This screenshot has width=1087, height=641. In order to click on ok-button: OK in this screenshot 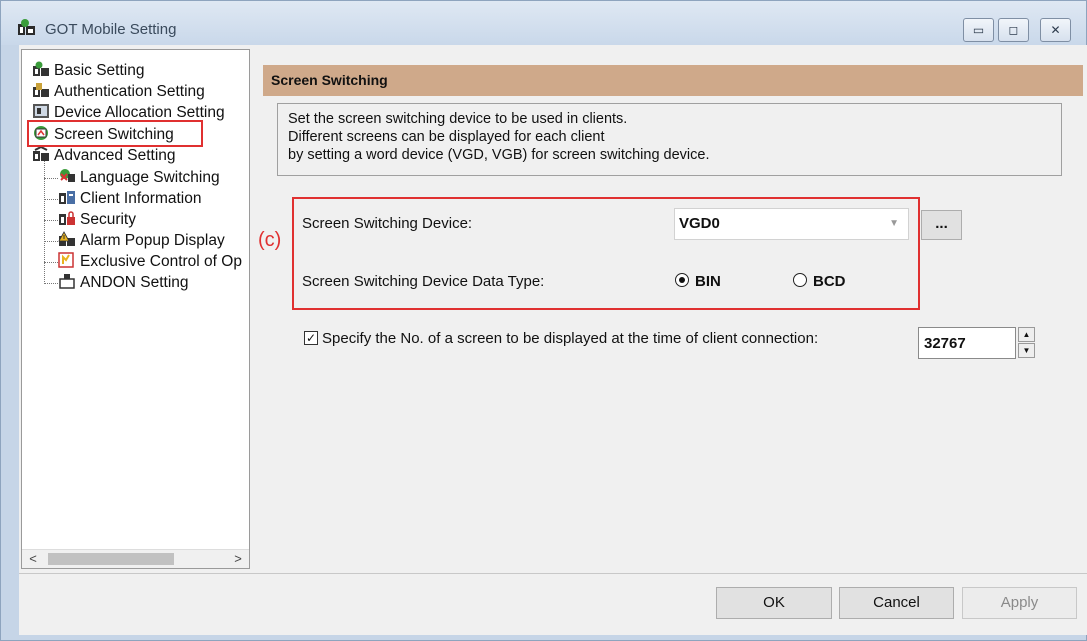, I will do `click(774, 603)`.